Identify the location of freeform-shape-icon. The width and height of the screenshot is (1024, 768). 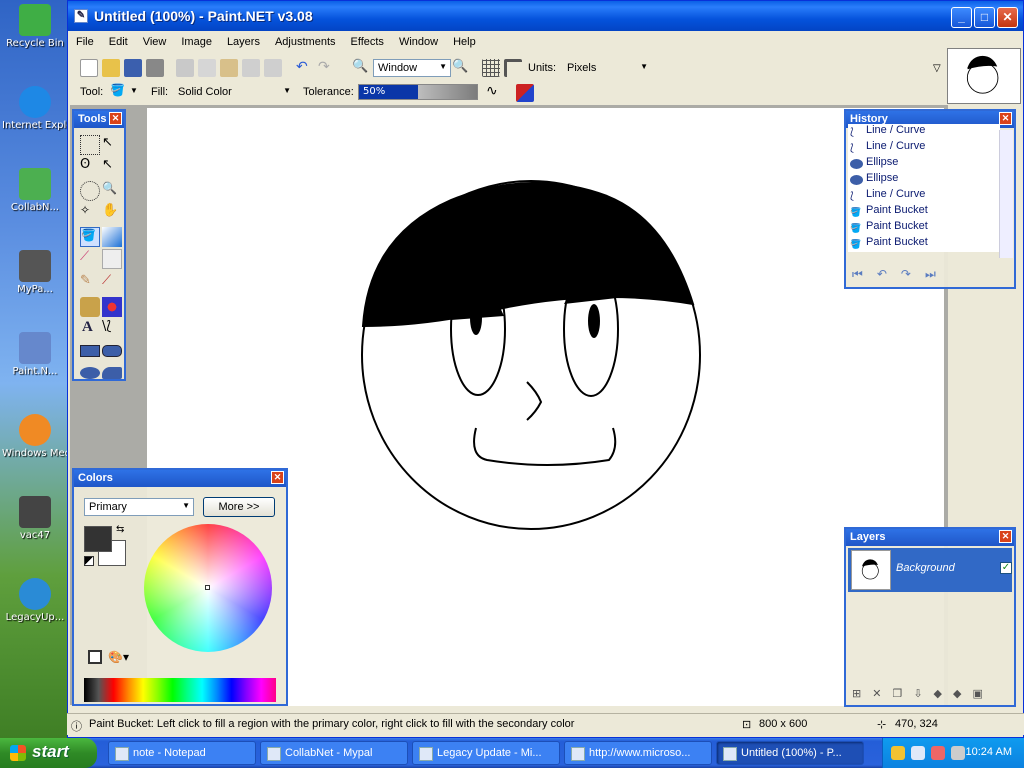
(112, 373).